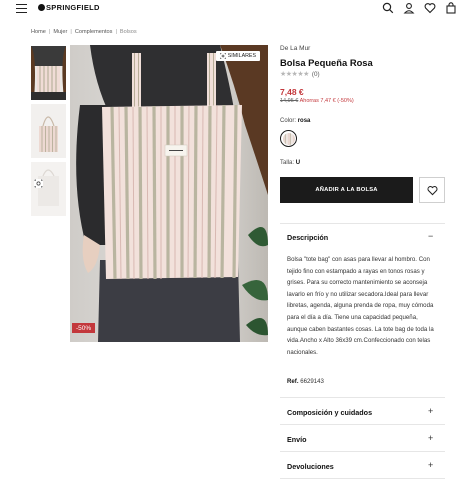  What do you see at coordinates (293, 381) in the screenshot?
I see `ref-label: Ref.` at bounding box center [293, 381].